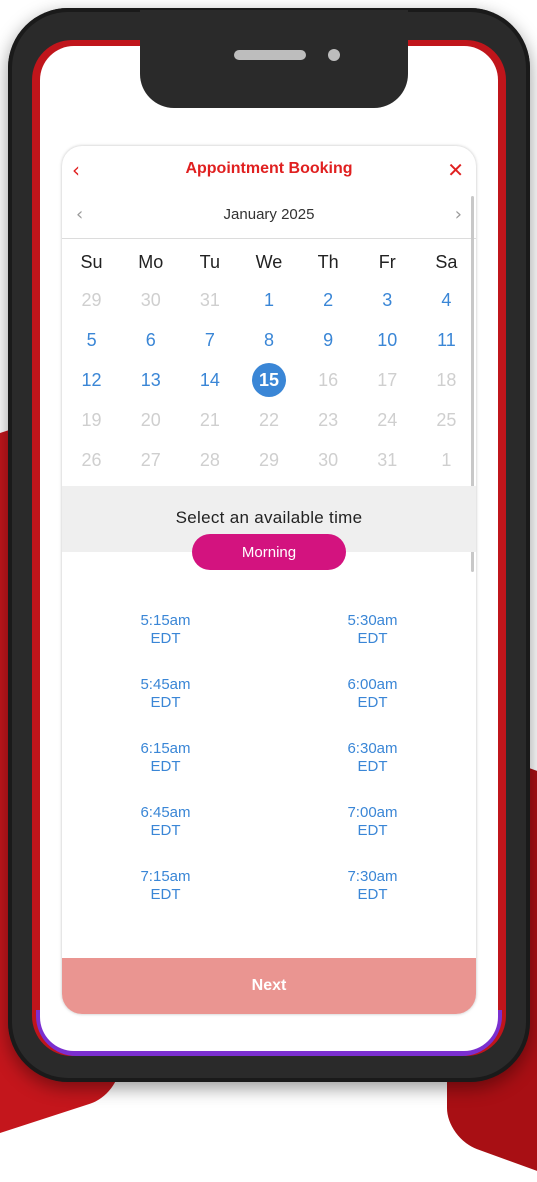  What do you see at coordinates (455, 170) in the screenshot?
I see `close-icon: ✕` at bounding box center [455, 170].